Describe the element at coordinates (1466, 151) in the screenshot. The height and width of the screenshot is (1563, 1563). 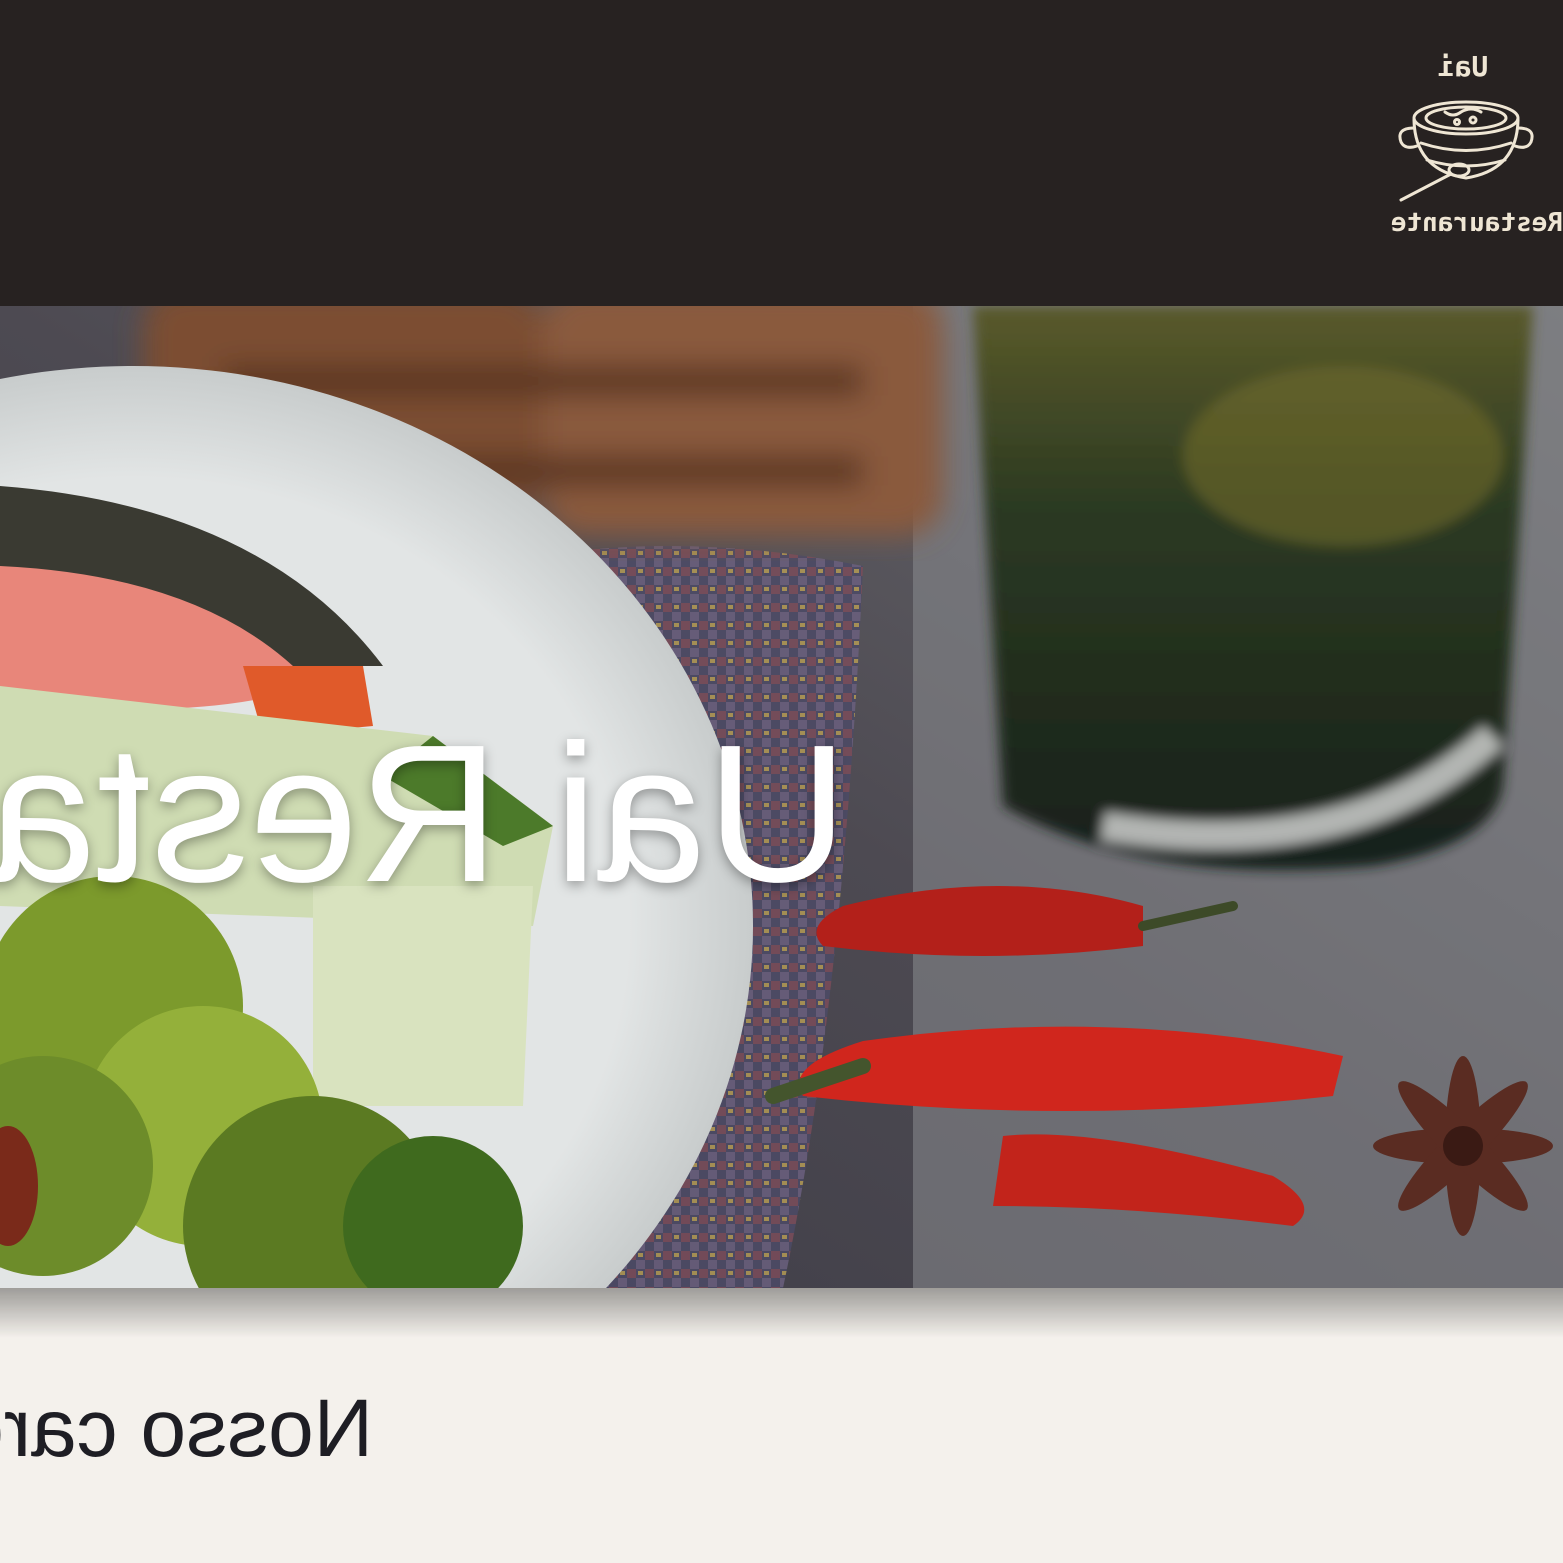
I see `soup-pot-icon` at that location.